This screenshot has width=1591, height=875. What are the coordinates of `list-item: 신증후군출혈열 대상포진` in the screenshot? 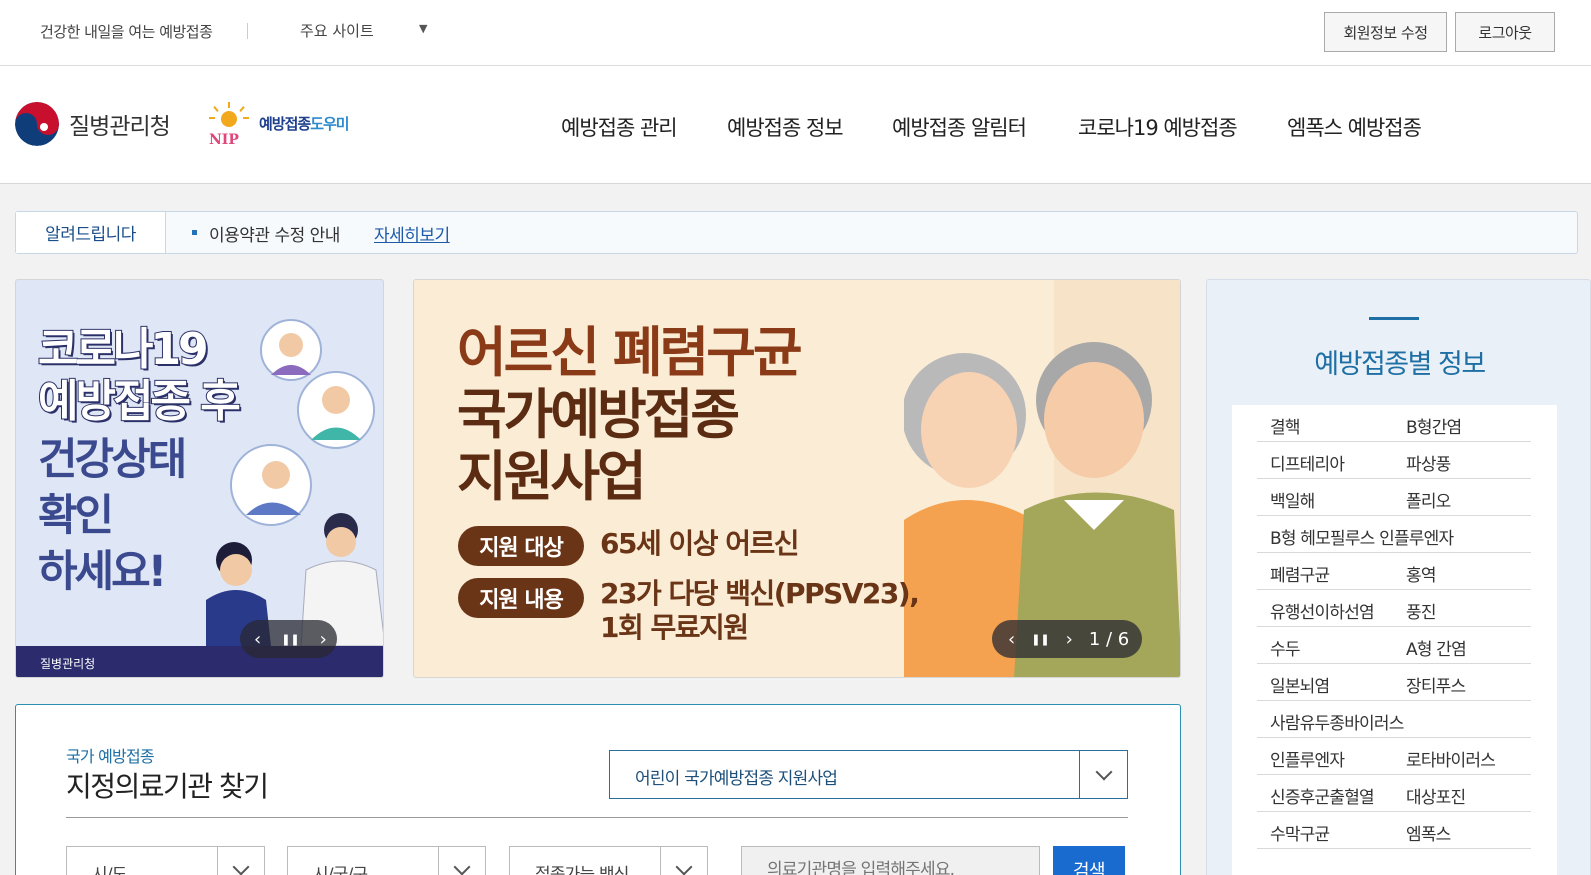 It's located at (1394, 793).